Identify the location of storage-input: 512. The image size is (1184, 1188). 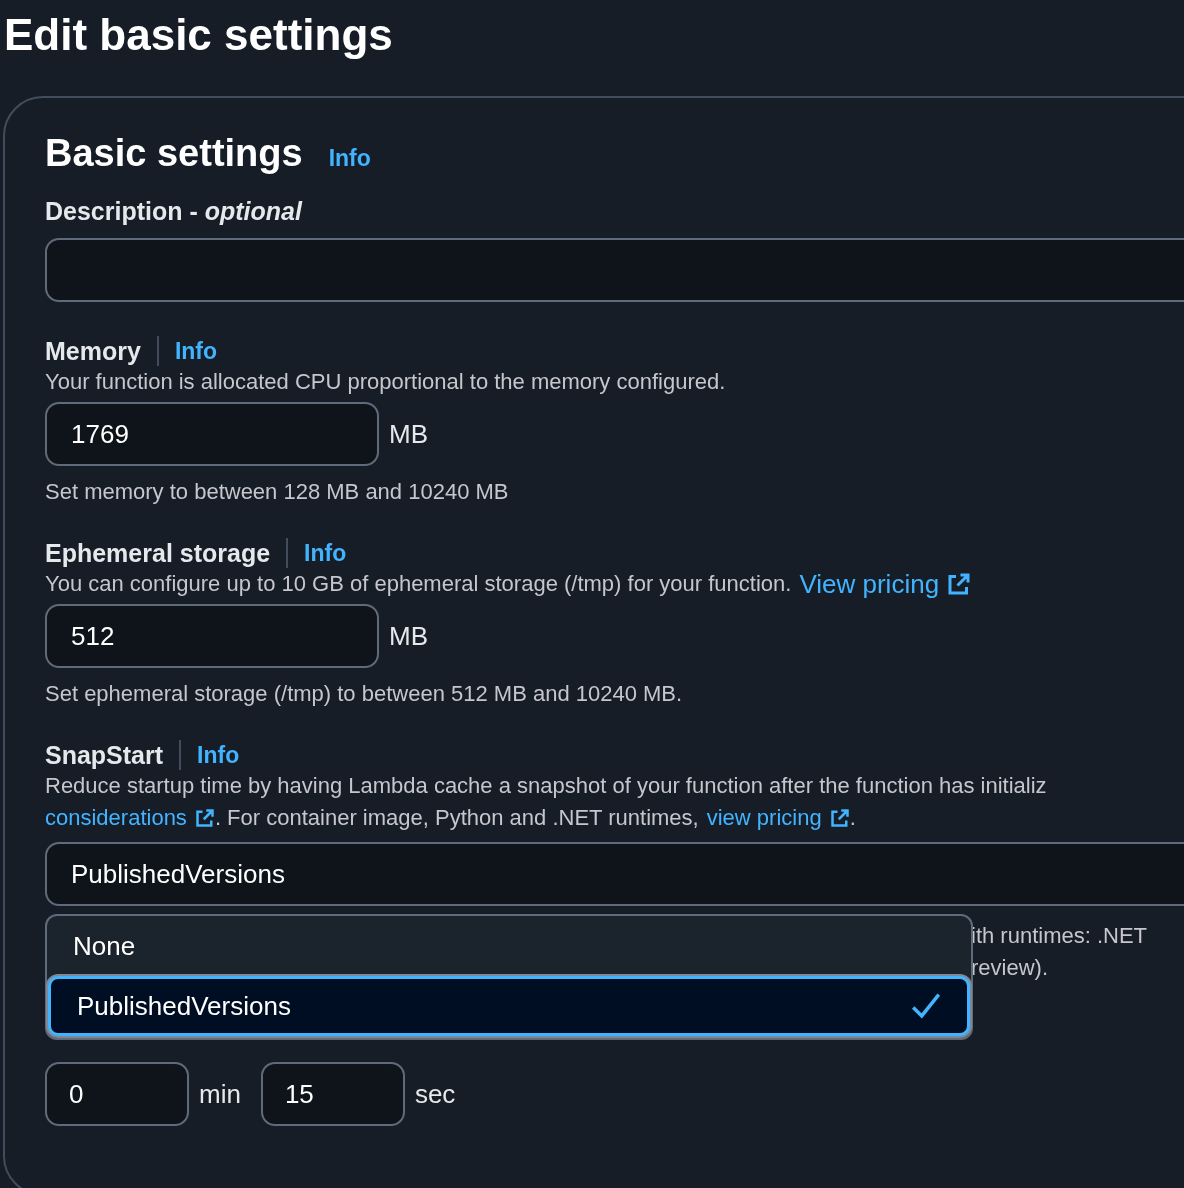
(212, 636).